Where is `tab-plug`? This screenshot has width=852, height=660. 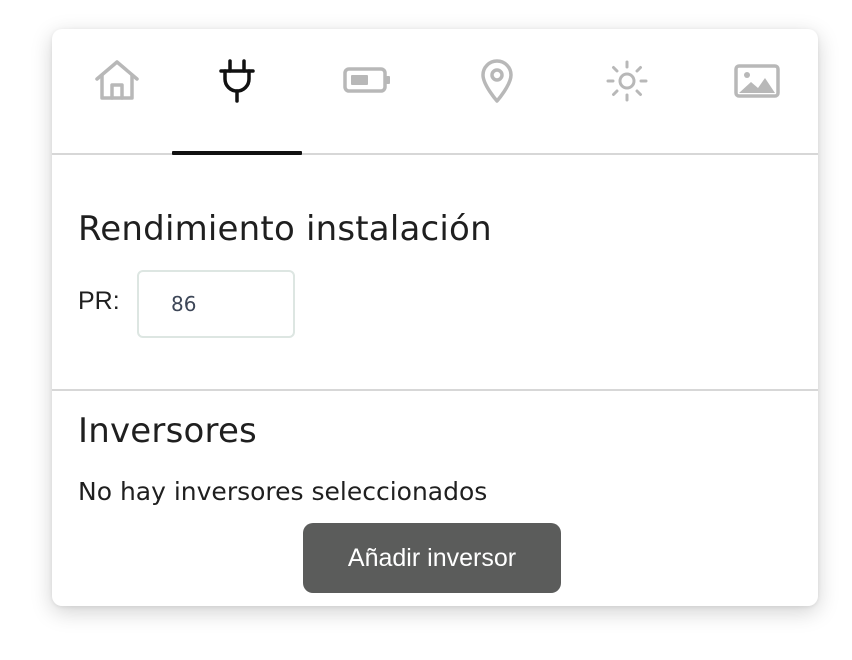
tab-plug is located at coordinates (237, 92).